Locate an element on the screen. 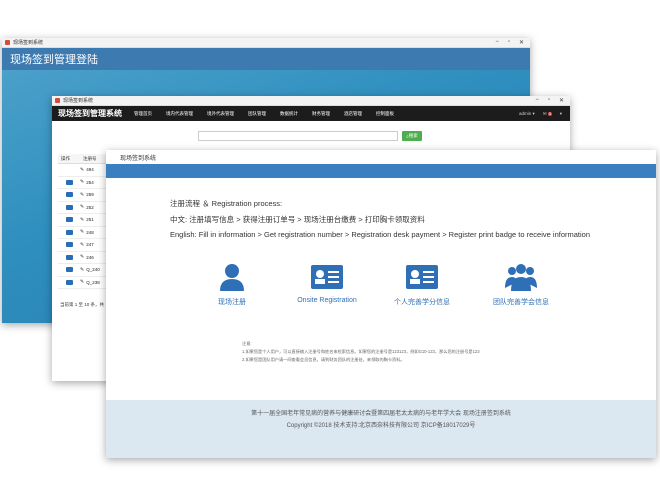 Image resolution: width=660 pixels, height=500 pixels. menu-item-control-panel: 控制面板 is located at coordinates (385, 114).